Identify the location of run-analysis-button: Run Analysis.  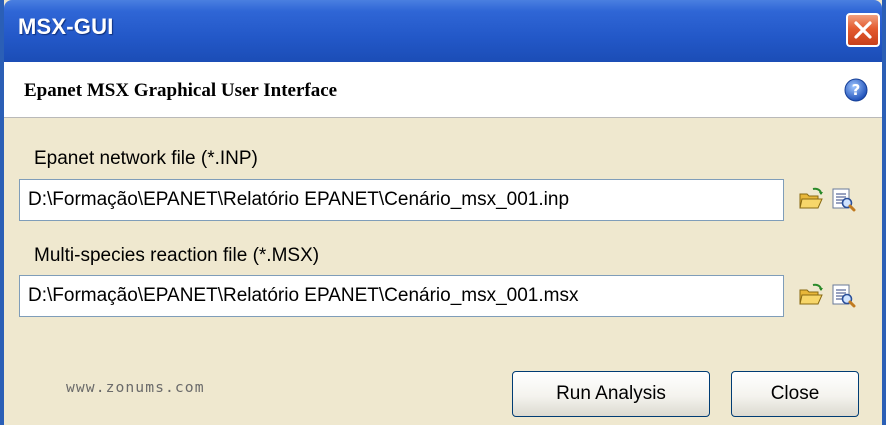
(611, 394).